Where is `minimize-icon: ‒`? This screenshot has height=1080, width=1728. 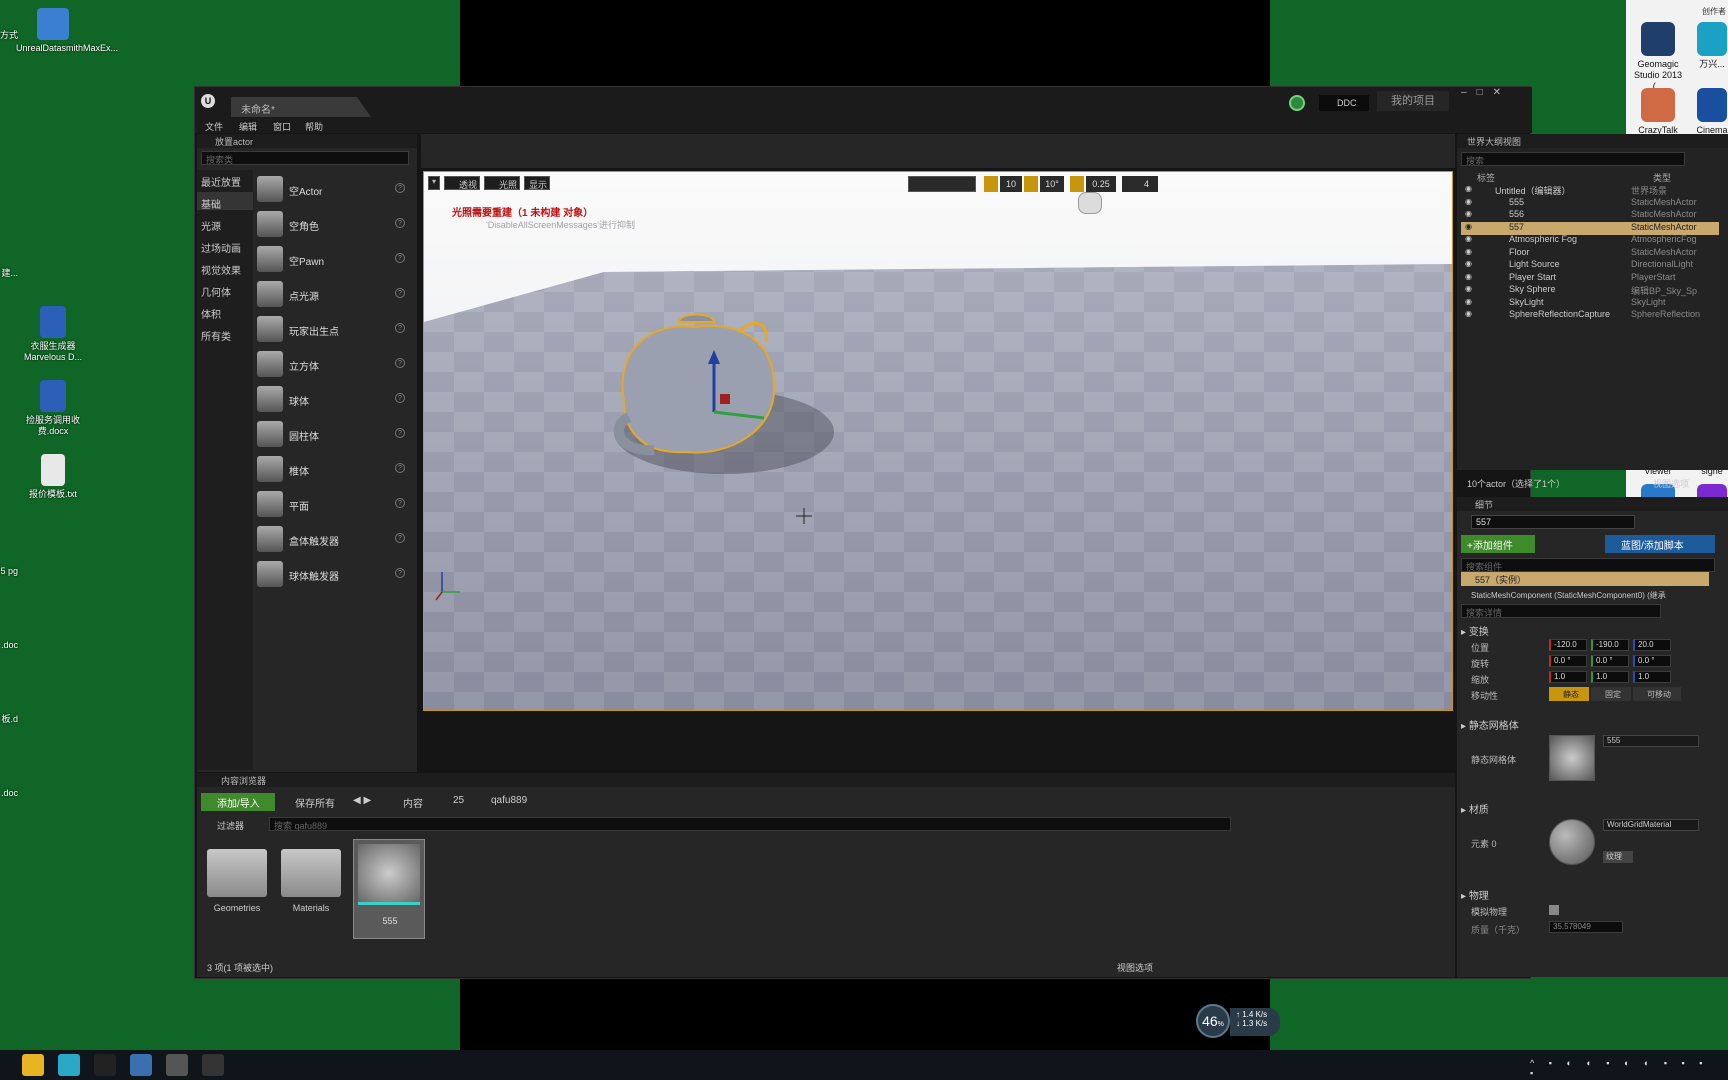
minimize-icon: ‒ is located at coordinates (1469, 92).